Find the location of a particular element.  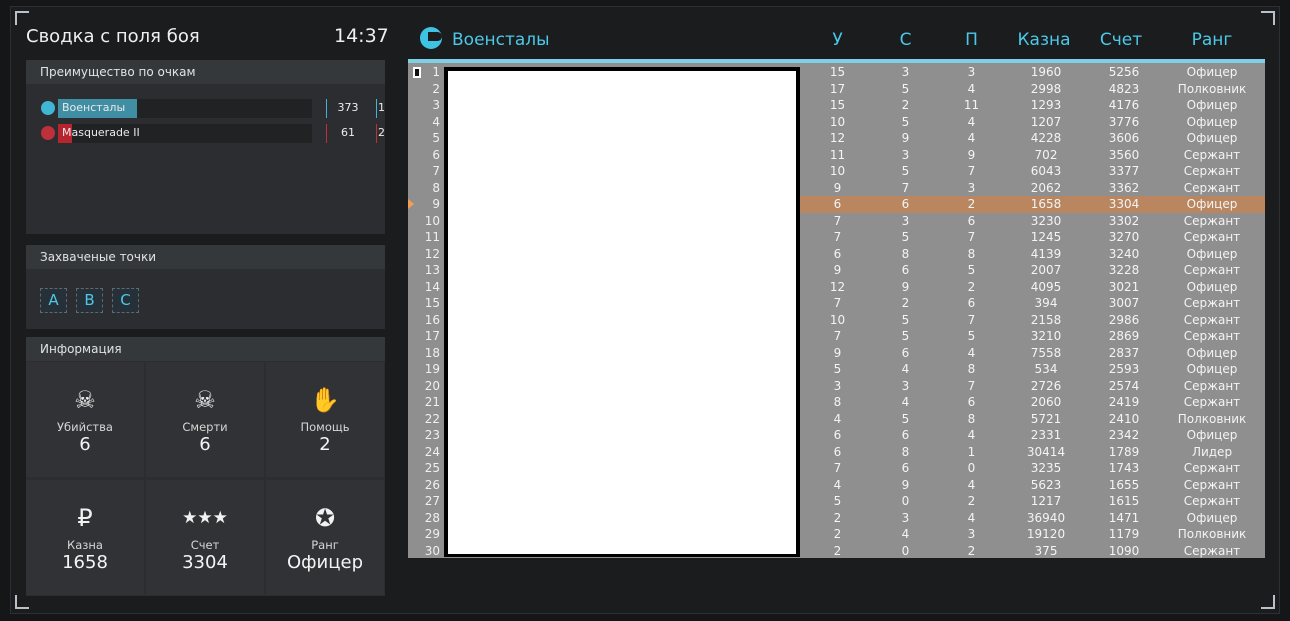

treasury-value: 2998 is located at coordinates (1046, 88).